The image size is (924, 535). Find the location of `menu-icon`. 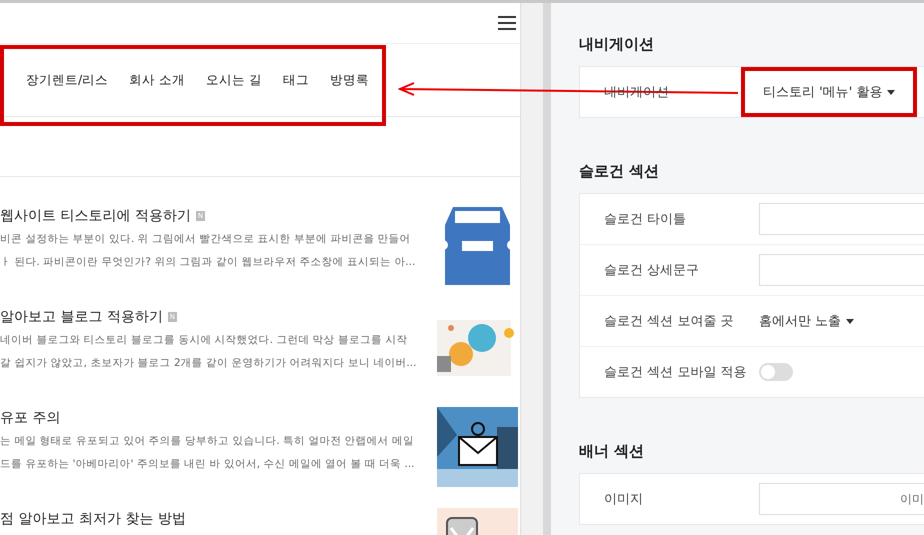

menu-icon is located at coordinates (507, 23).